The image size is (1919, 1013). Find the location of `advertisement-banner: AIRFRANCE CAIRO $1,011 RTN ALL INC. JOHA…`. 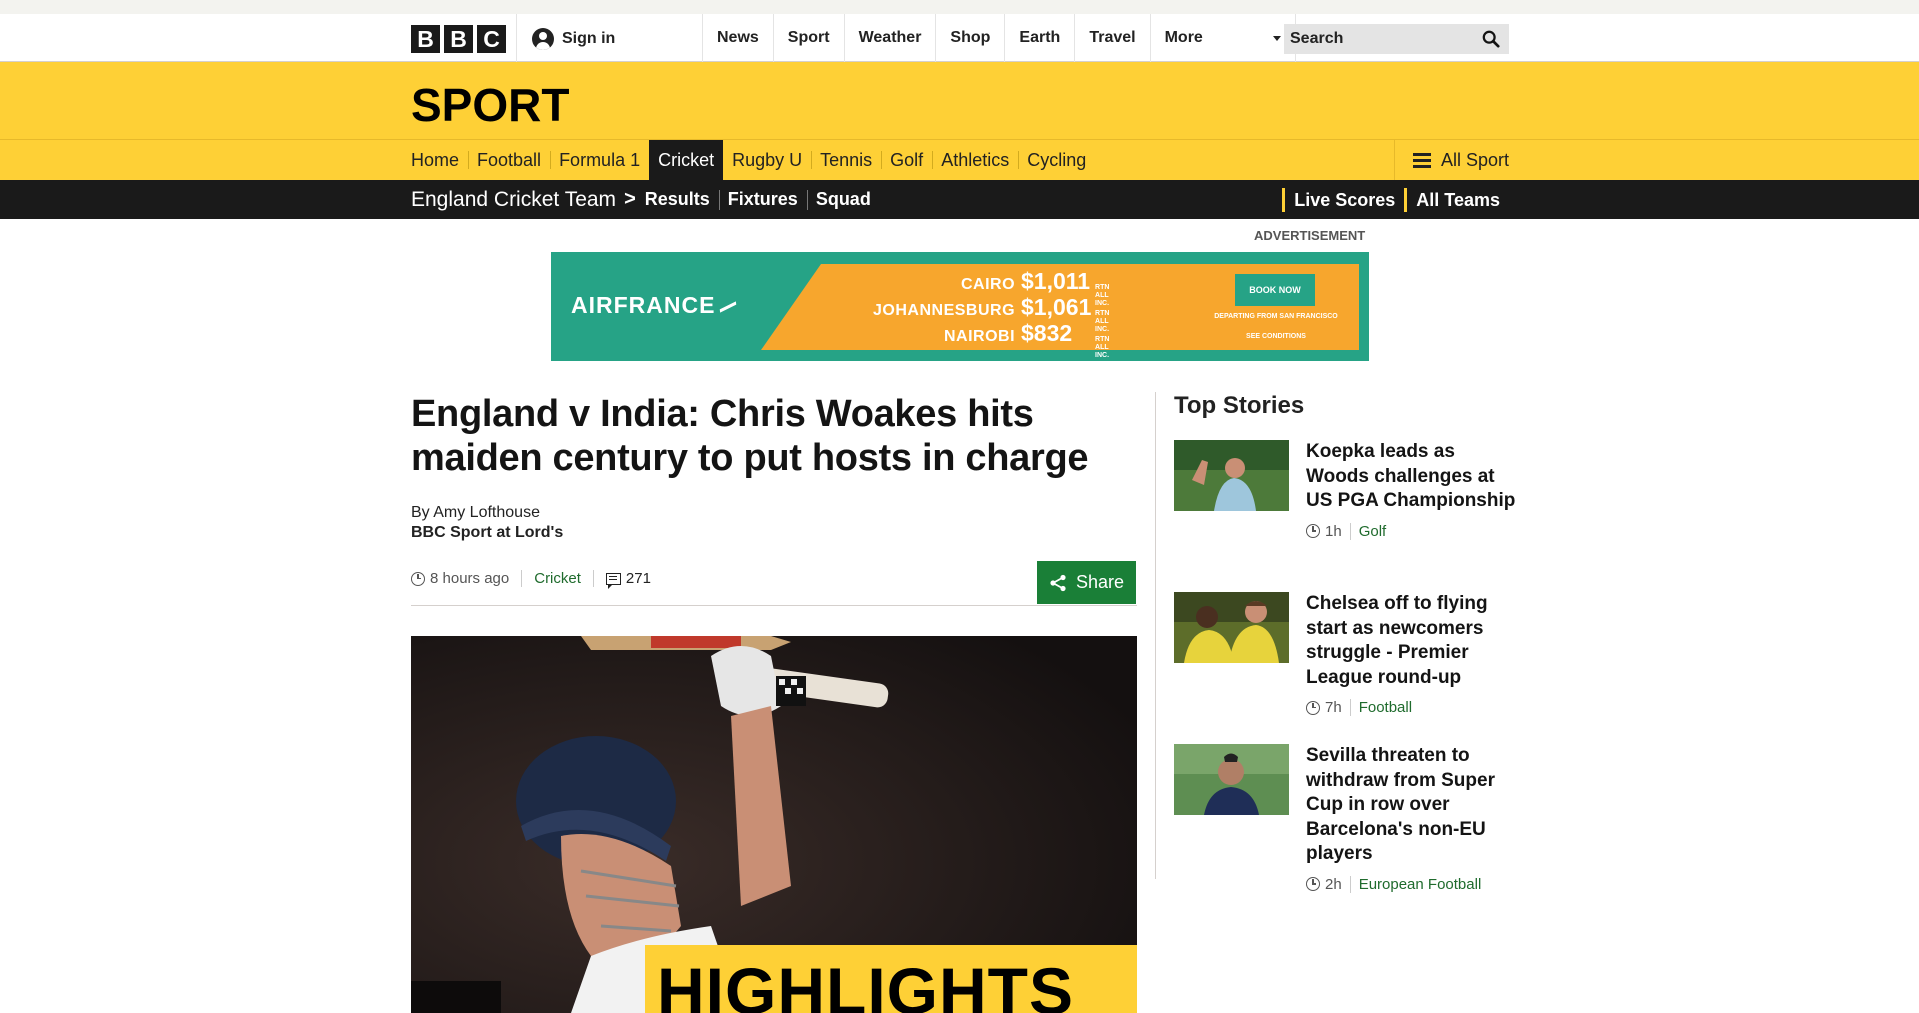

advertisement-banner: AIRFRANCE CAIRO $1,011 RTN ALL INC. JOHA… is located at coordinates (960, 306).